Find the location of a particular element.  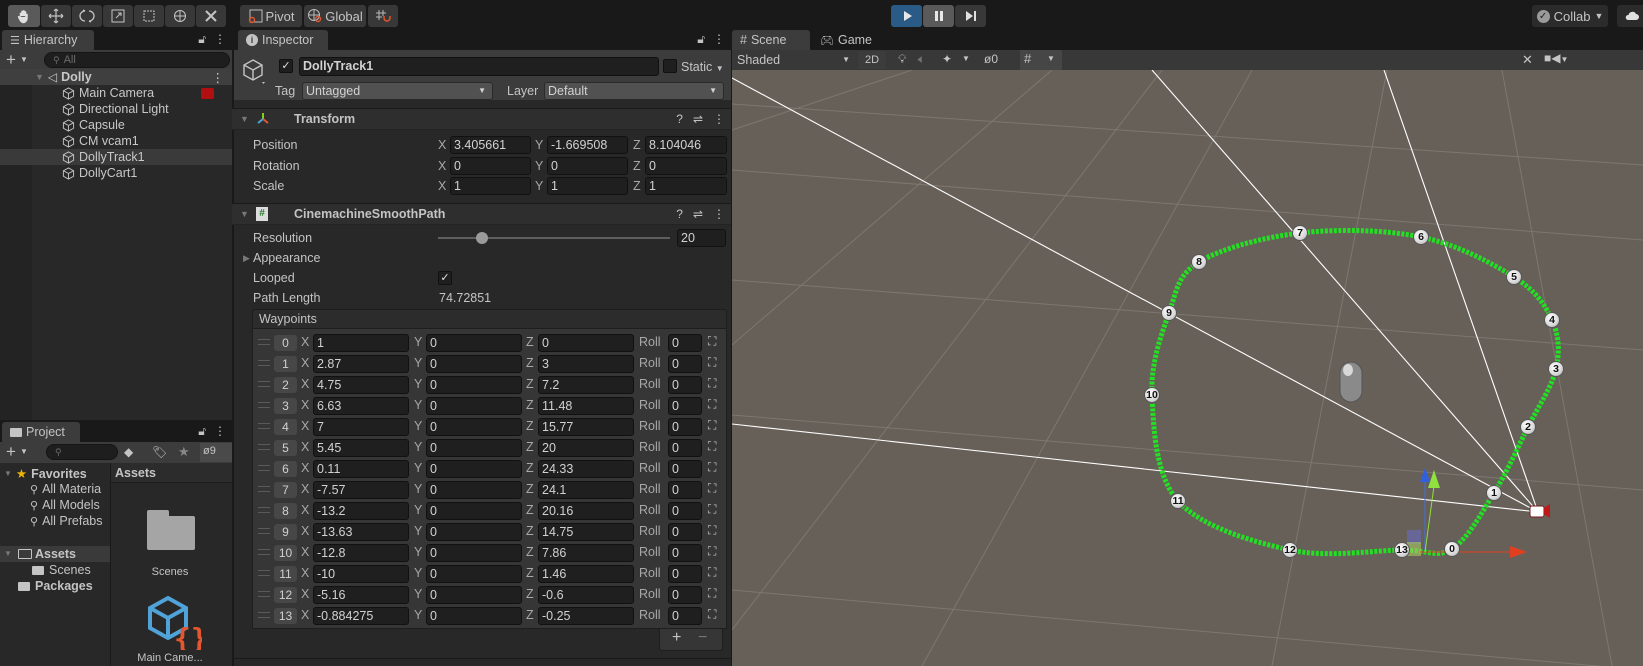

waypoint-z-input: 24.1 is located at coordinates (586, 490).